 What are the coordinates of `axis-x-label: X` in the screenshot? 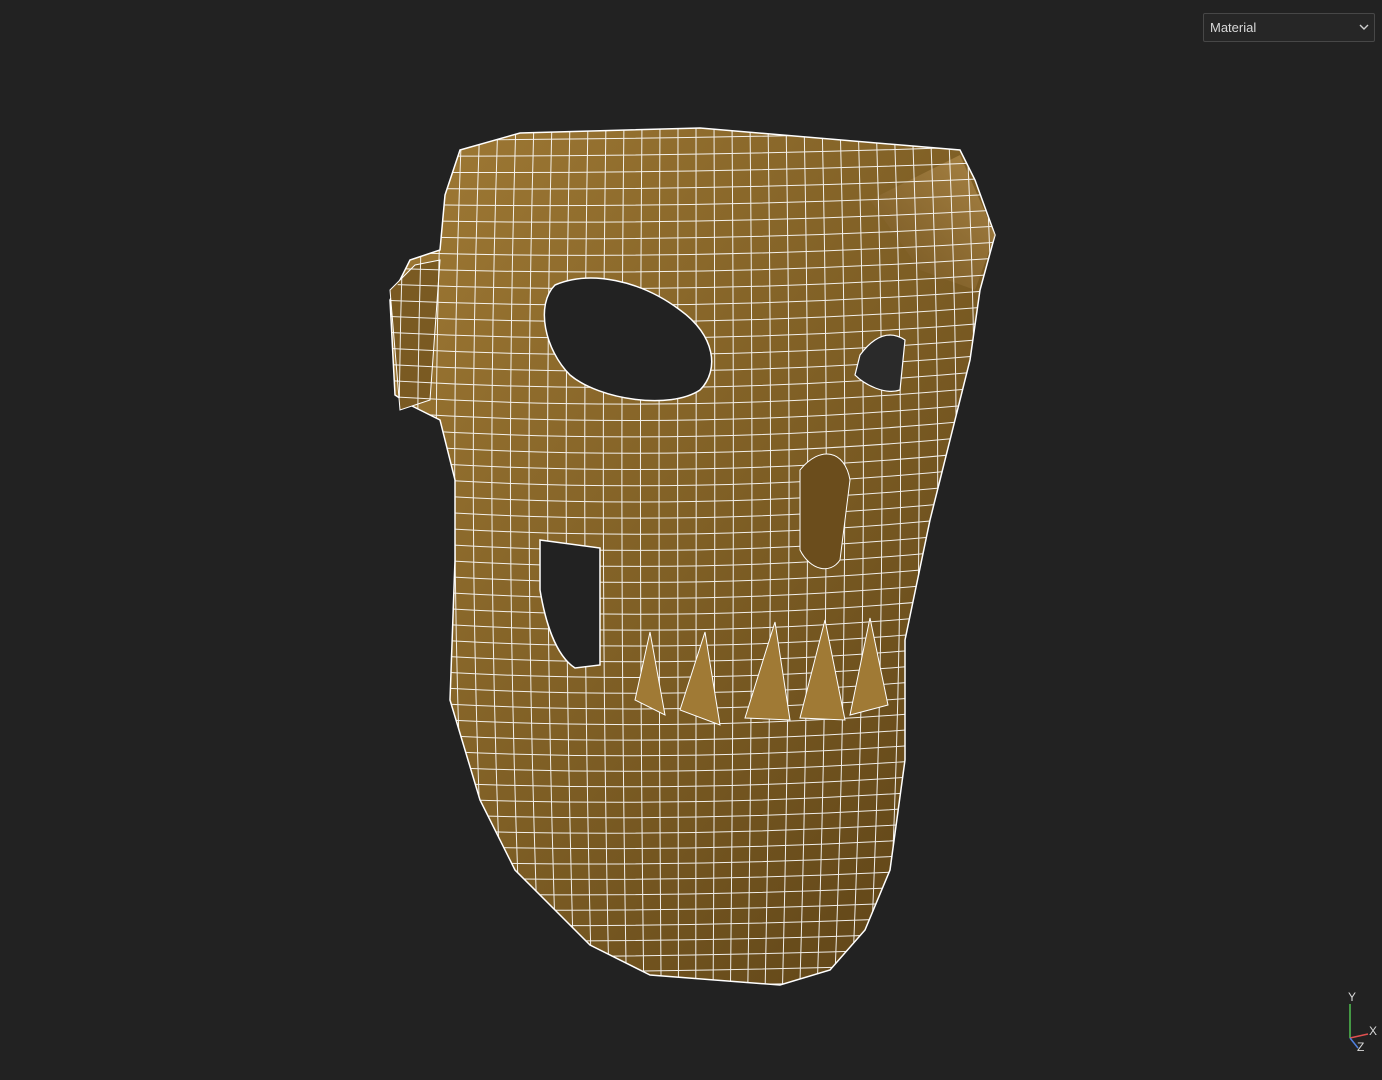 It's located at (1373, 1031).